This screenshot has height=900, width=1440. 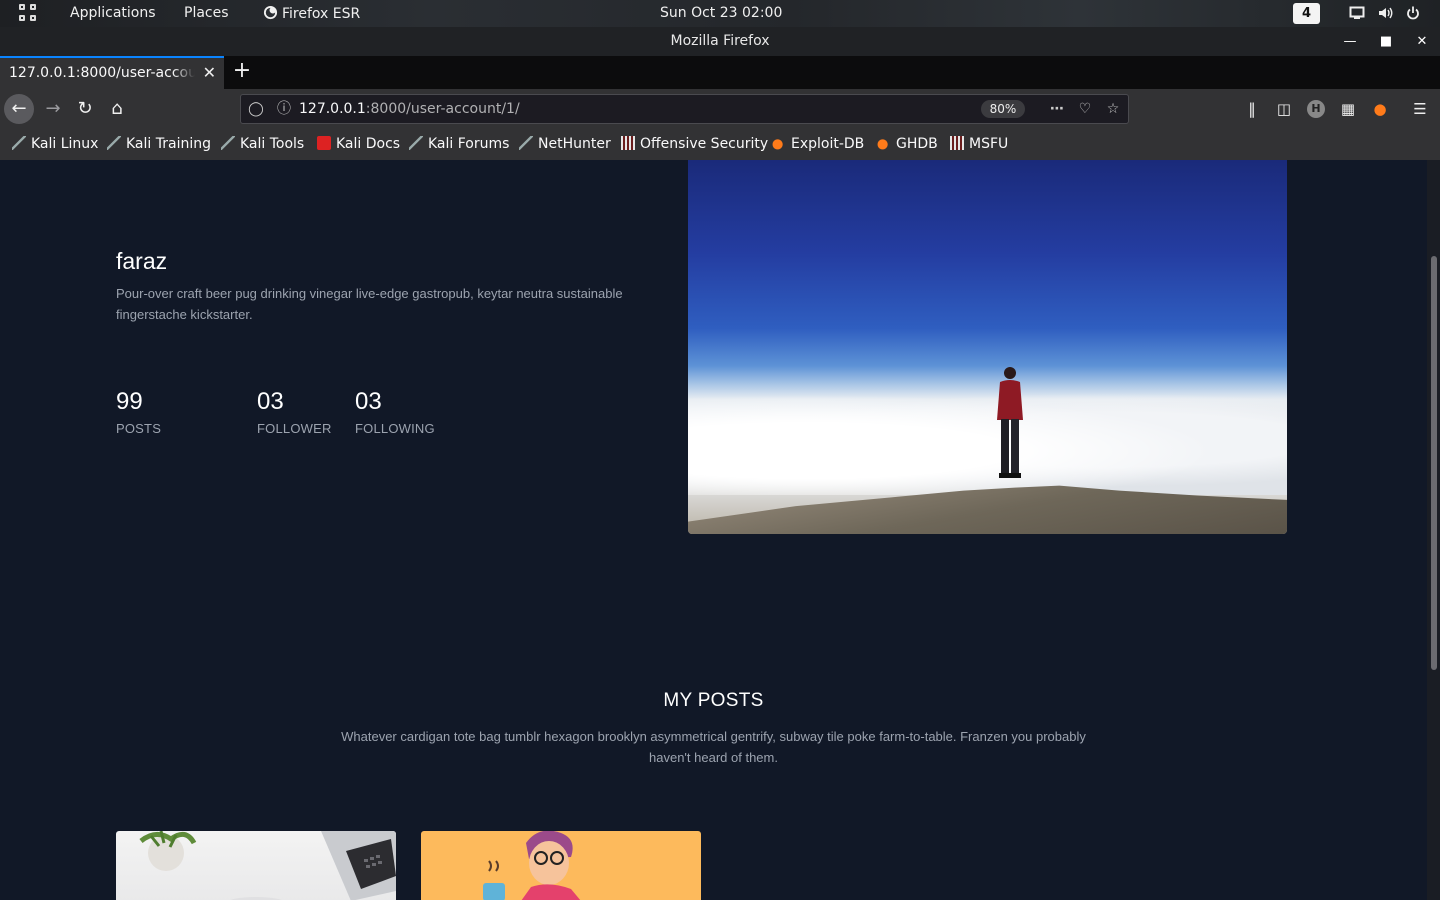 What do you see at coordinates (142, 261) in the screenshot?
I see `profile-name: faraz` at bounding box center [142, 261].